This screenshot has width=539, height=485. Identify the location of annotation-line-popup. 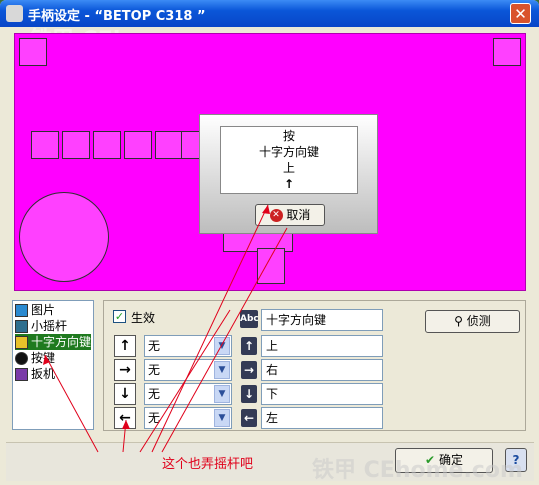
(210, 328).